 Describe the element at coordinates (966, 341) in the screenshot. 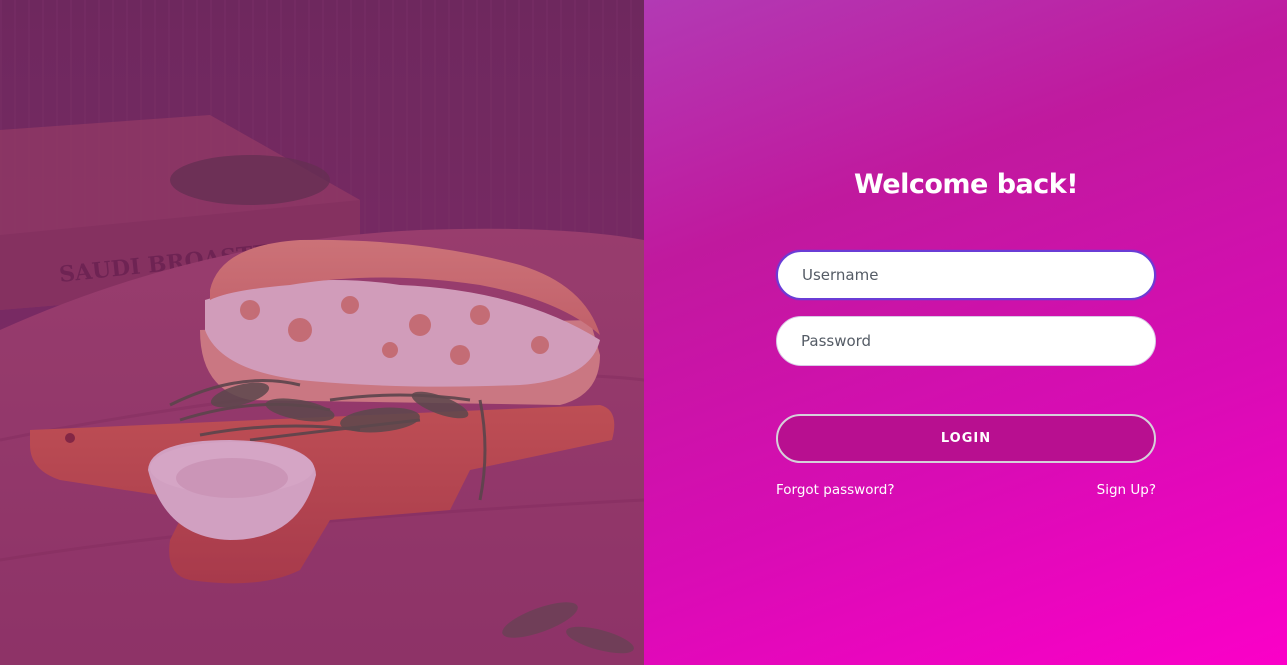

I see `password-input` at that location.